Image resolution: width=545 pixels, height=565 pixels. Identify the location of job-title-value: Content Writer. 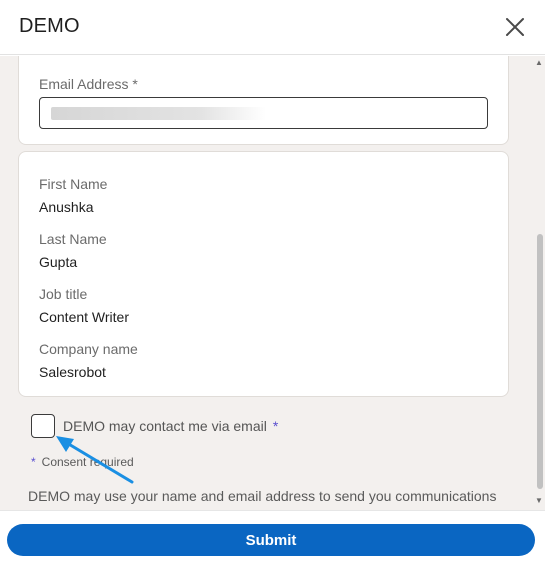
(84, 317).